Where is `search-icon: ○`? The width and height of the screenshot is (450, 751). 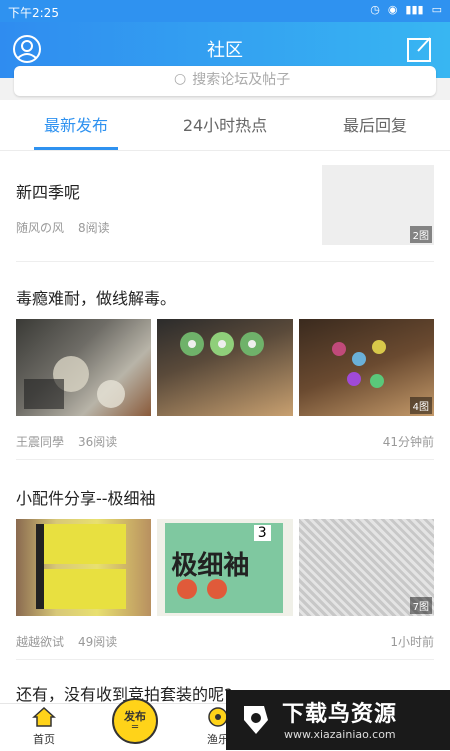 search-icon: ○ is located at coordinates (180, 79).